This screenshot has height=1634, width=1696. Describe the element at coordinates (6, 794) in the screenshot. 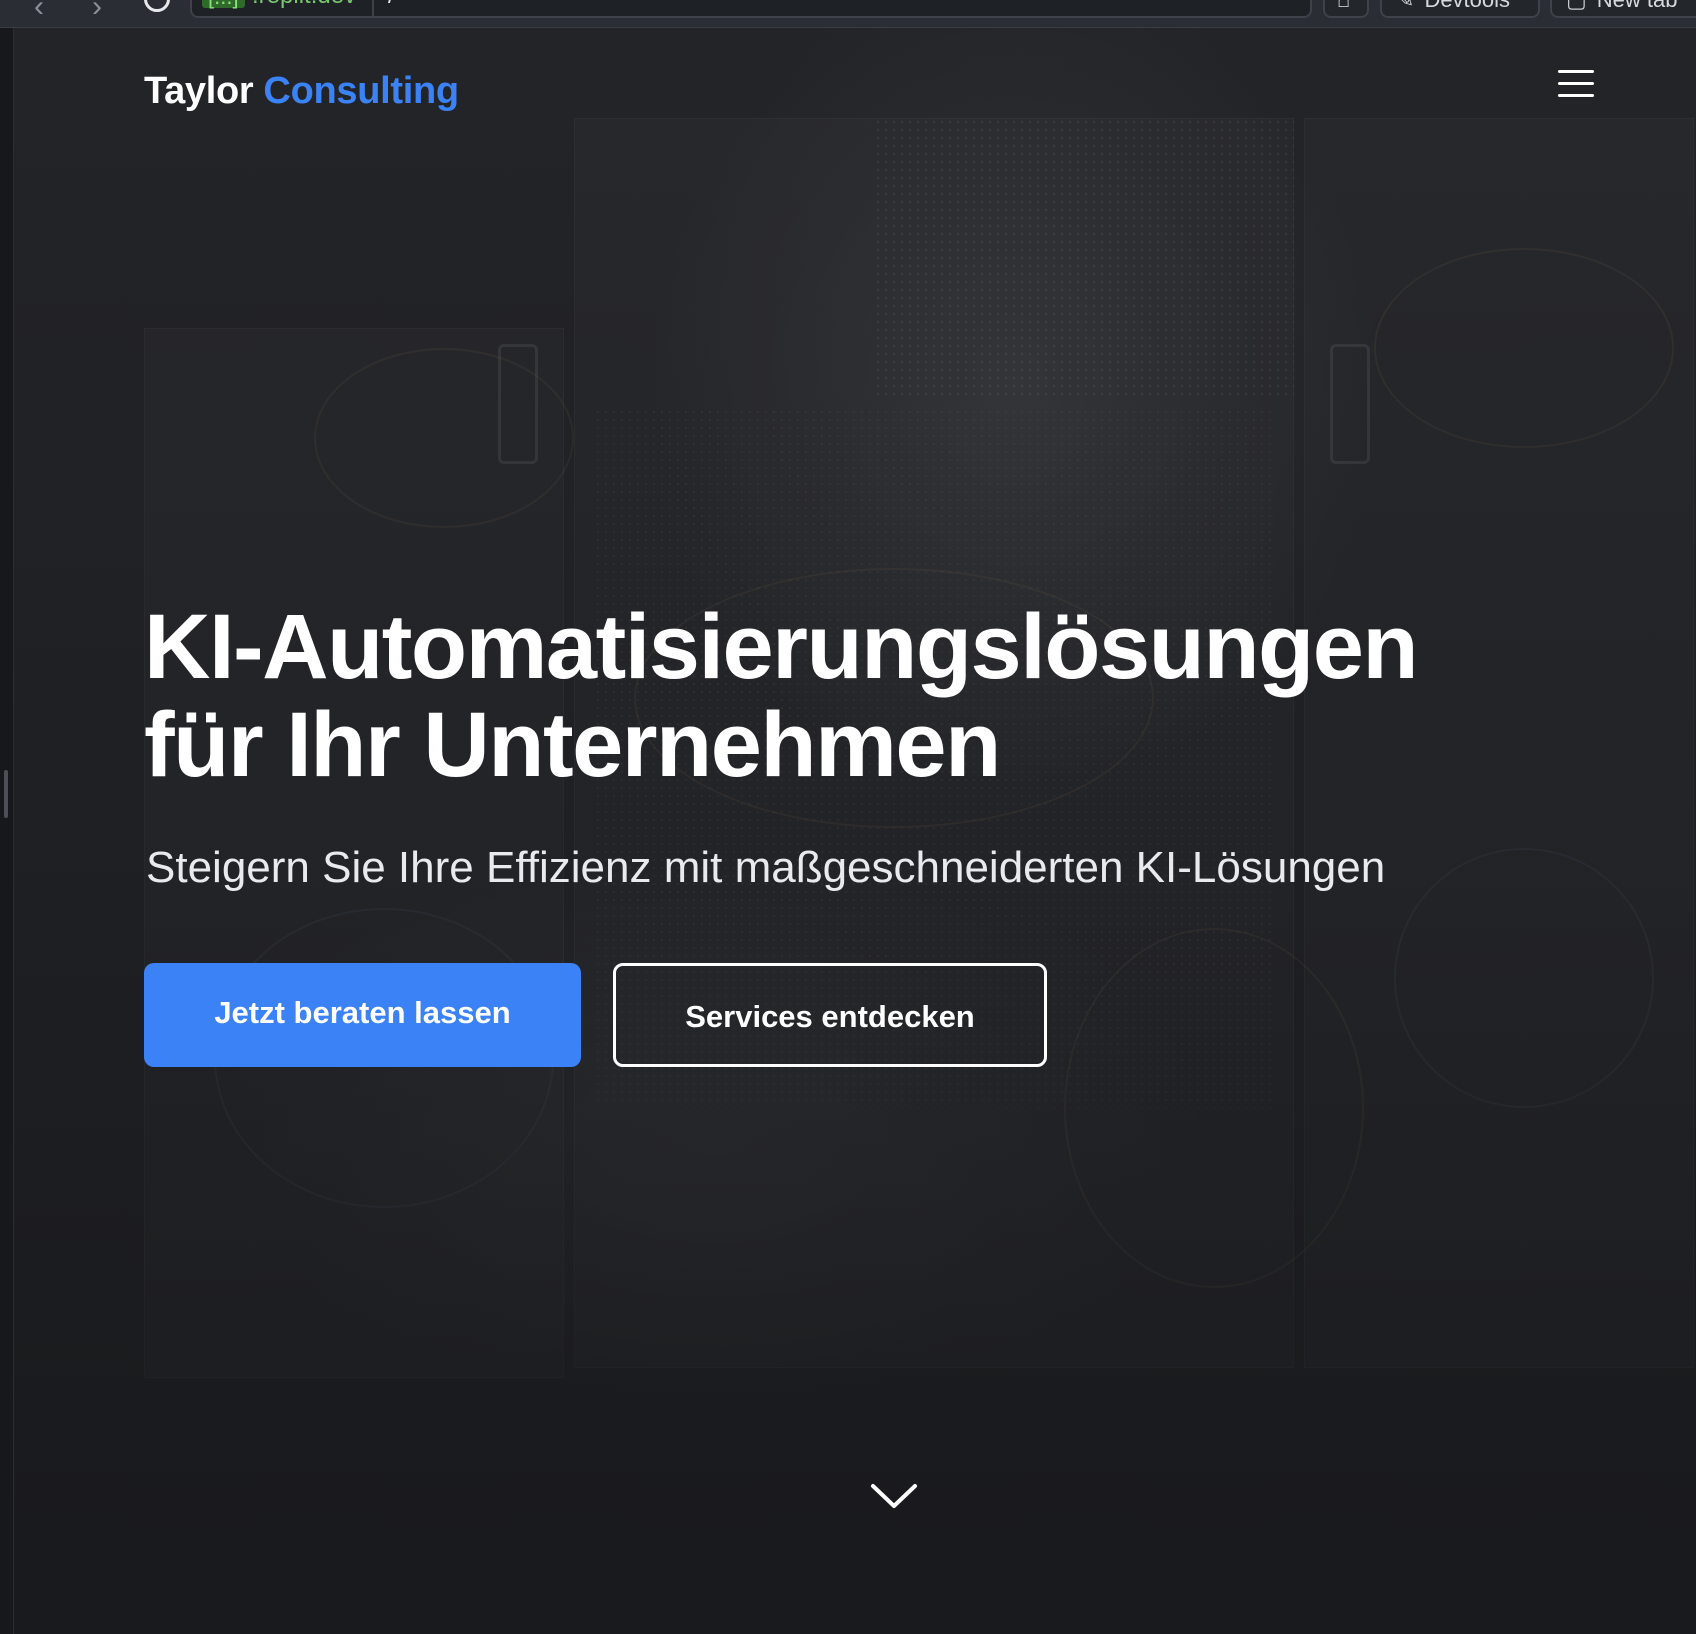

I see `resize-handle` at that location.